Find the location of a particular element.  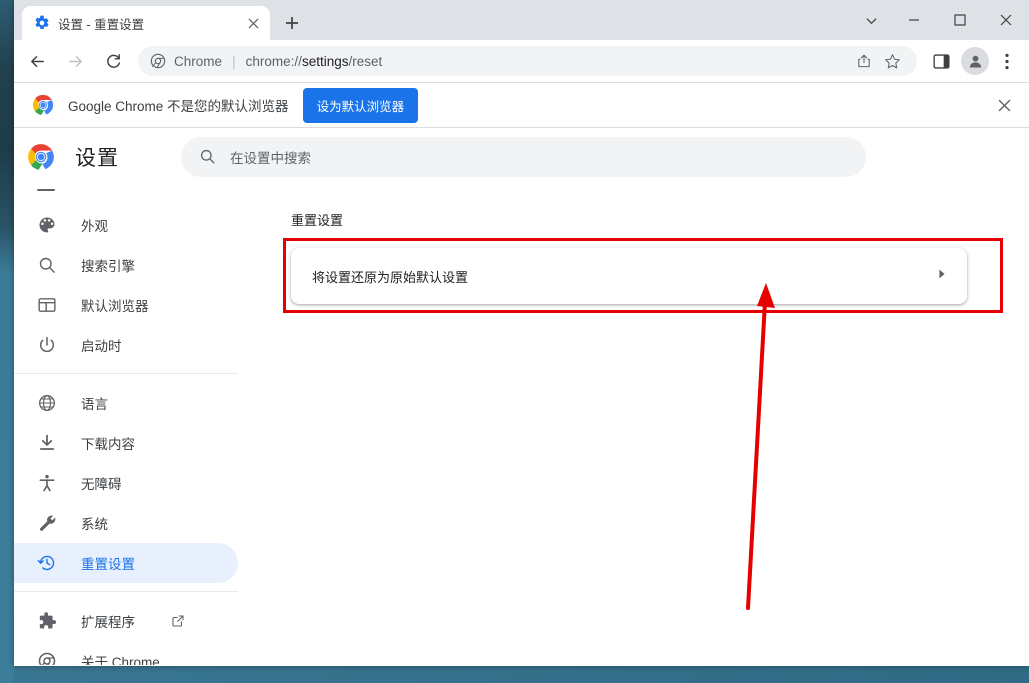

back-arrow-icon is located at coordinates (37, 61).